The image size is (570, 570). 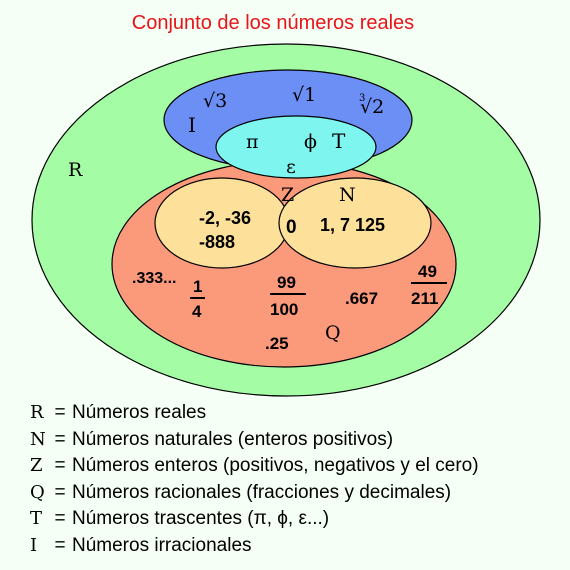 I want to click on legend-text: Números reales, so click(x=139, y=412).